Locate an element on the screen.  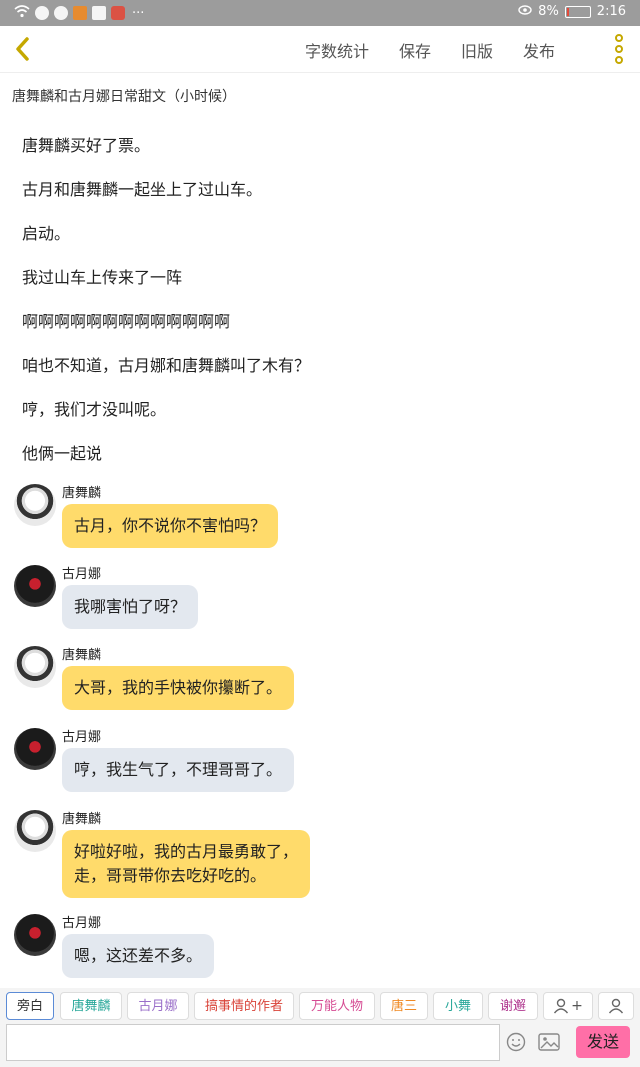
narration-paragraph: 啊啊啊啊啊啊啊啊啊啊啊啊啊 is located at coordinates (126, 320).